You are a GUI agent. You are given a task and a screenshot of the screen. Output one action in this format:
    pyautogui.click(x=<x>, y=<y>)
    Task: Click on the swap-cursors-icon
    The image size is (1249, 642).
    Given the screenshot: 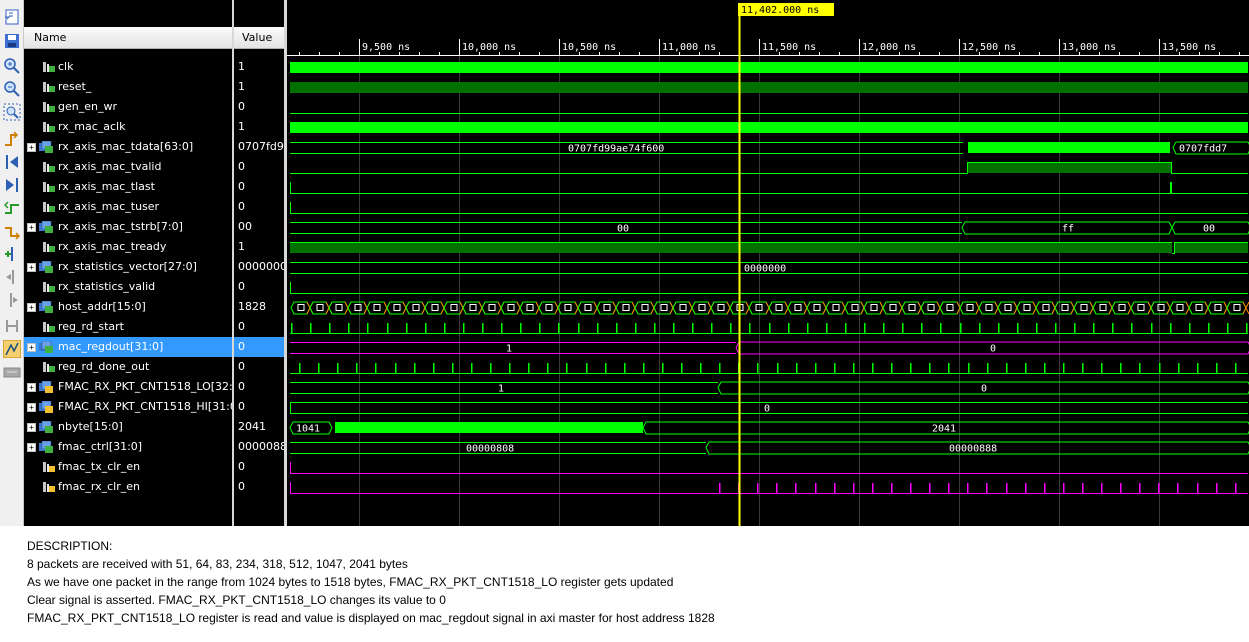 What is the action you would take?
    pyautogui.click(x=12, y=326)
    